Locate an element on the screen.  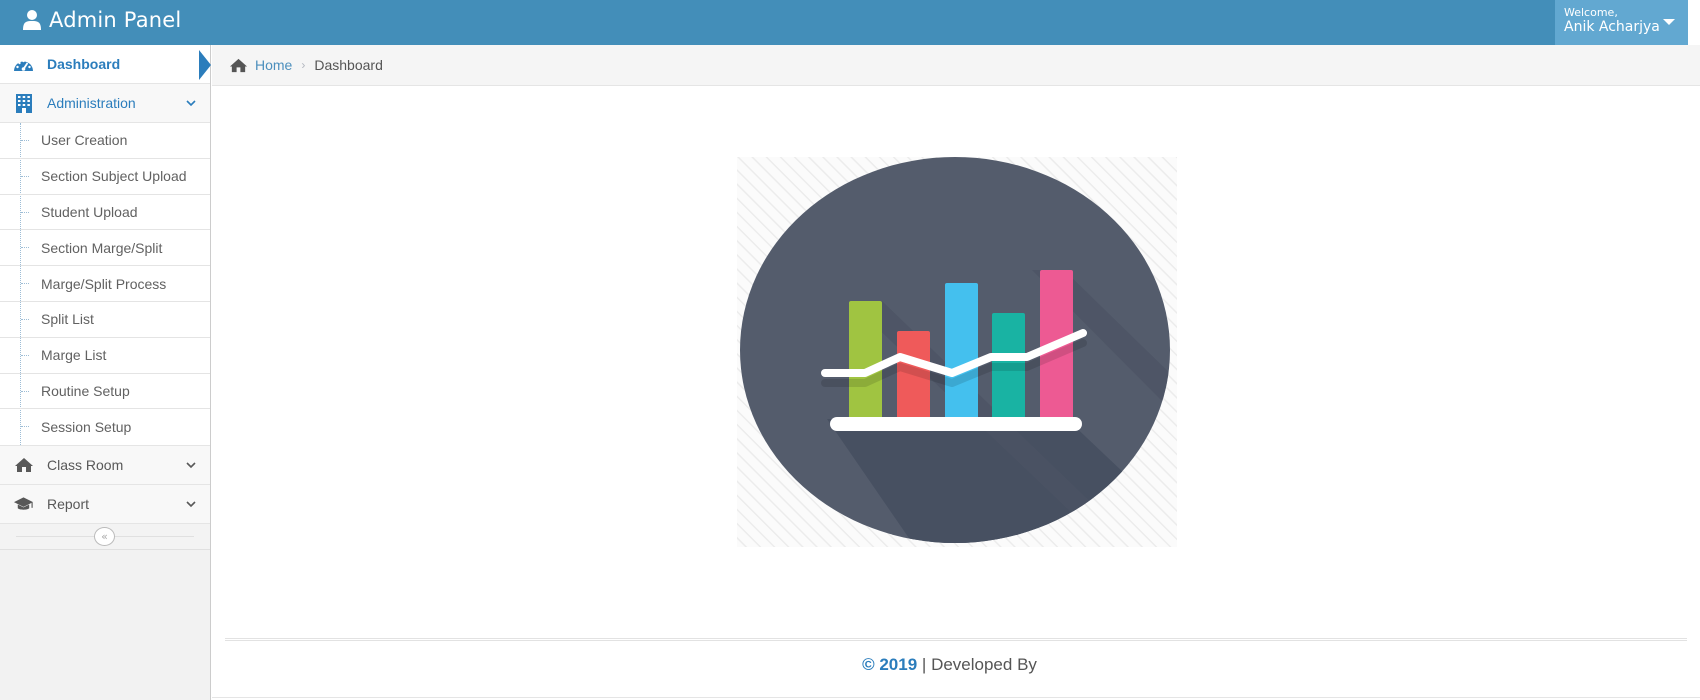
submenu-item-session-setup: Session Setup is located at coordinates (105, 427).